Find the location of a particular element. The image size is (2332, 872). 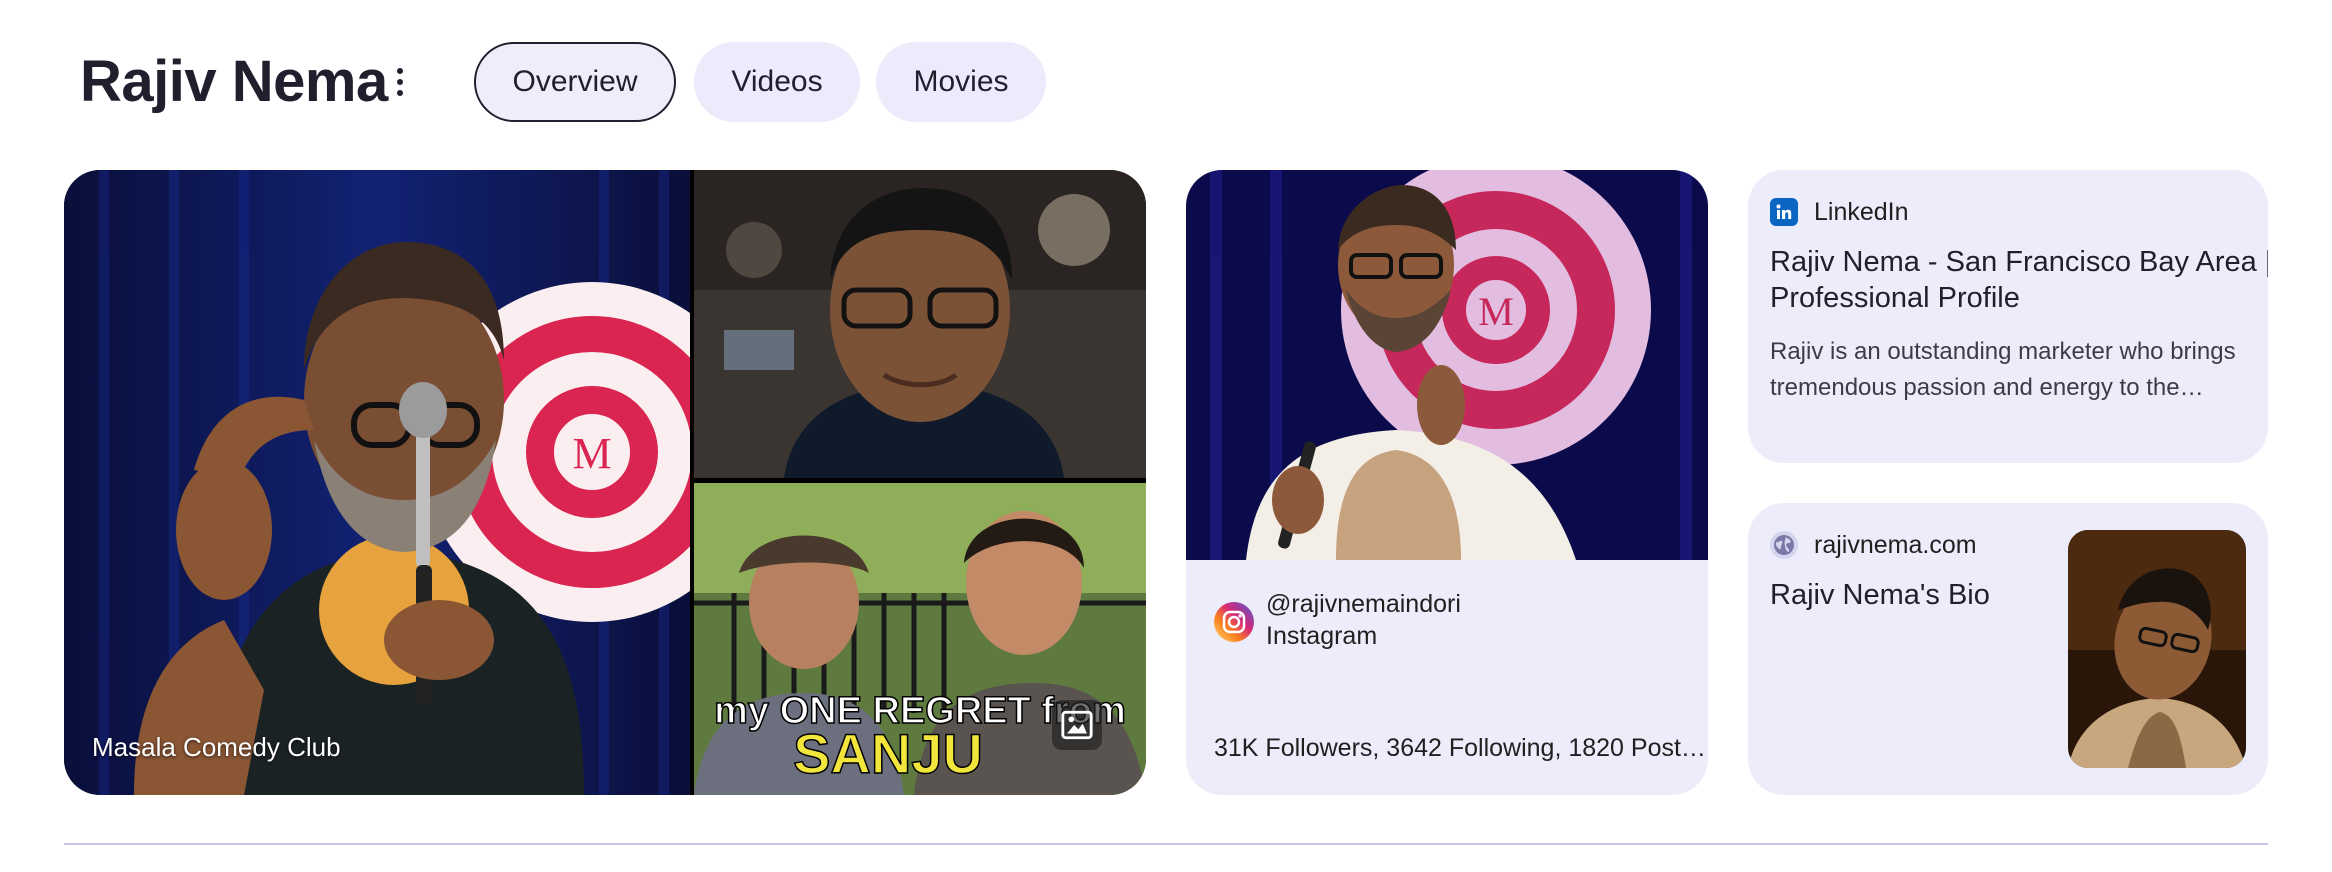

headshot-photo is located at coordinates (920, 324).